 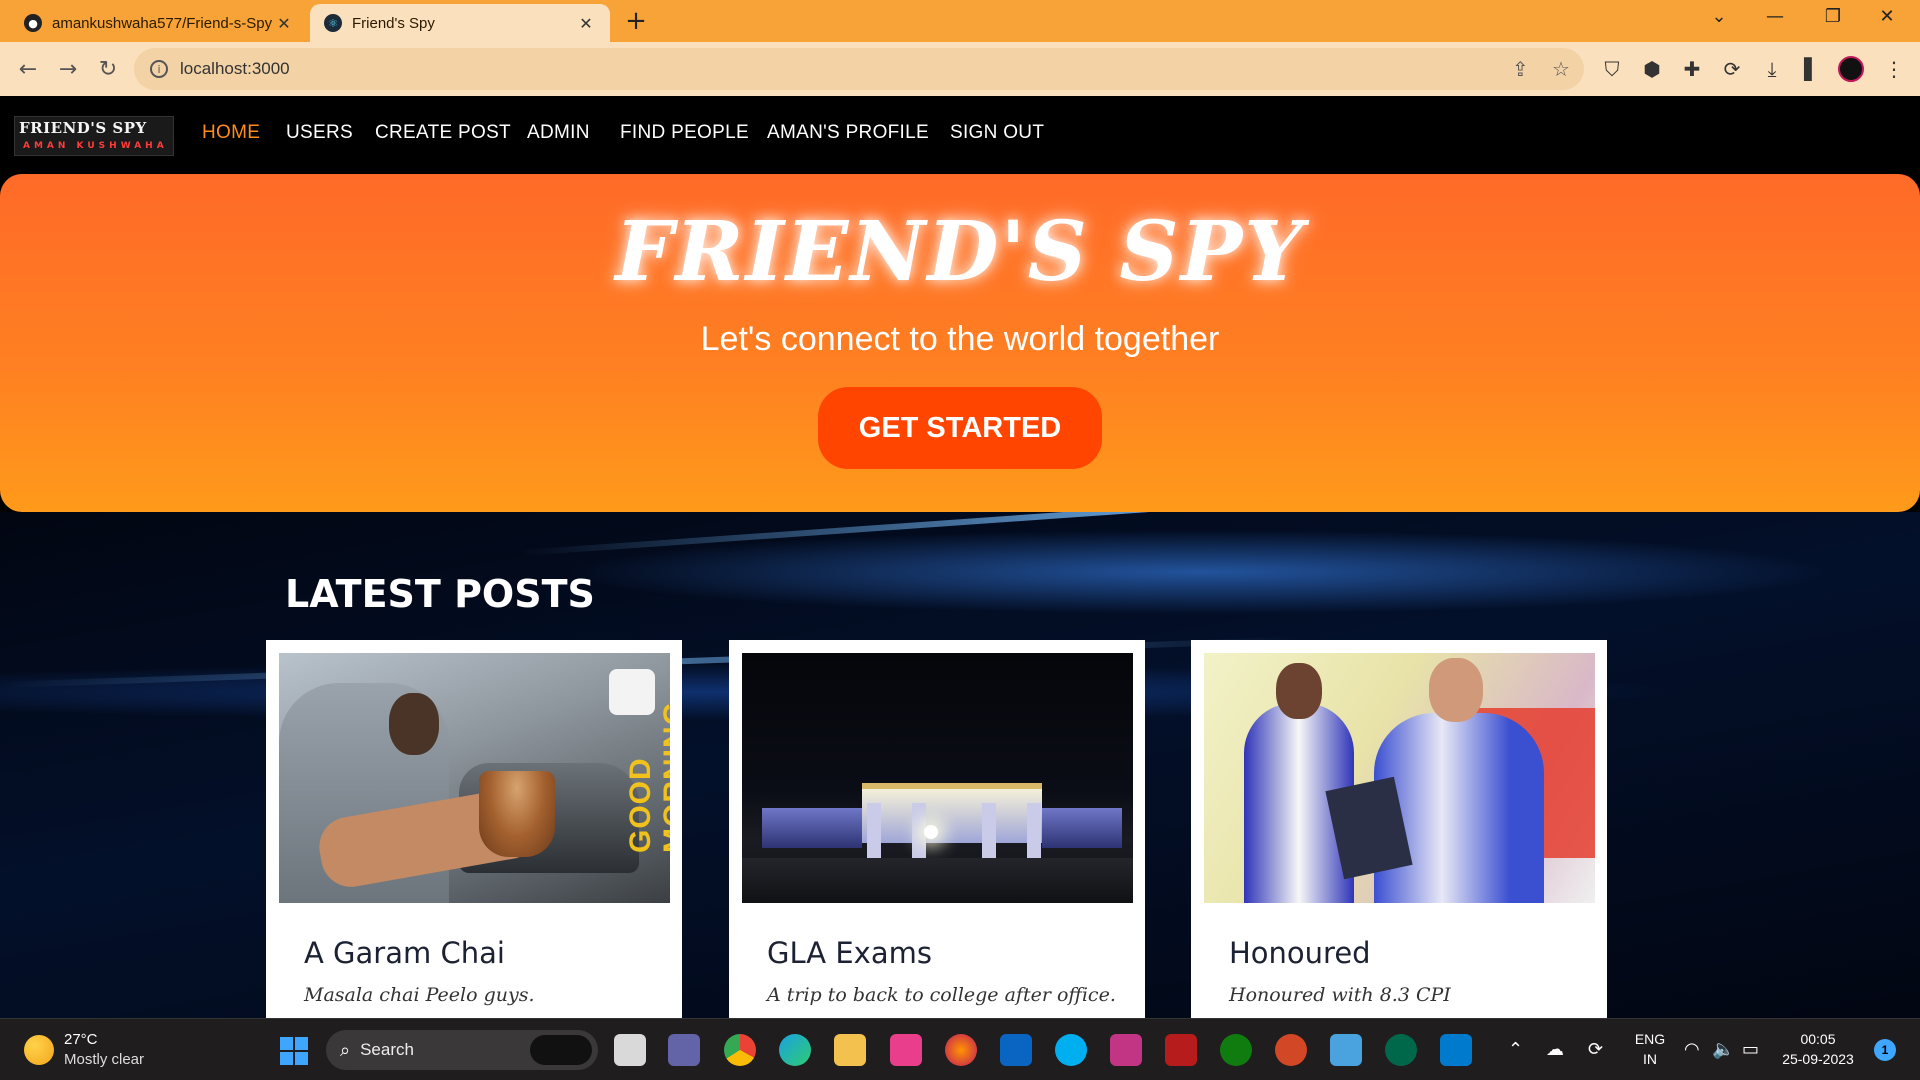 I want to click on background-light-streak, so click(x=1218, y=534).